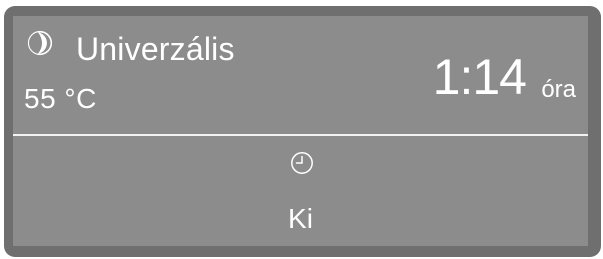  I want to click on clock-timer-icon, so click(302, 163).